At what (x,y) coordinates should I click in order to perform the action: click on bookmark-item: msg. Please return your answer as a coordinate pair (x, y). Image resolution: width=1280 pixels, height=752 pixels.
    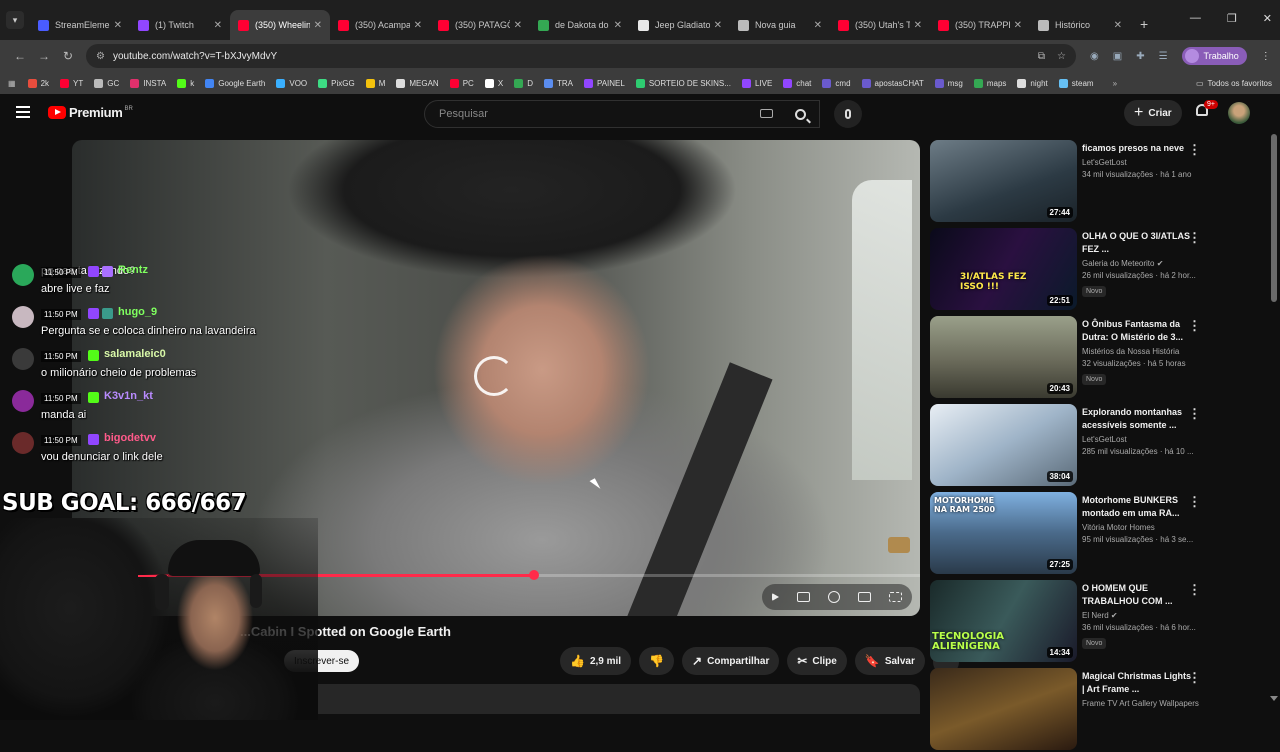
    Looking at the image, I should click on (948, 83).